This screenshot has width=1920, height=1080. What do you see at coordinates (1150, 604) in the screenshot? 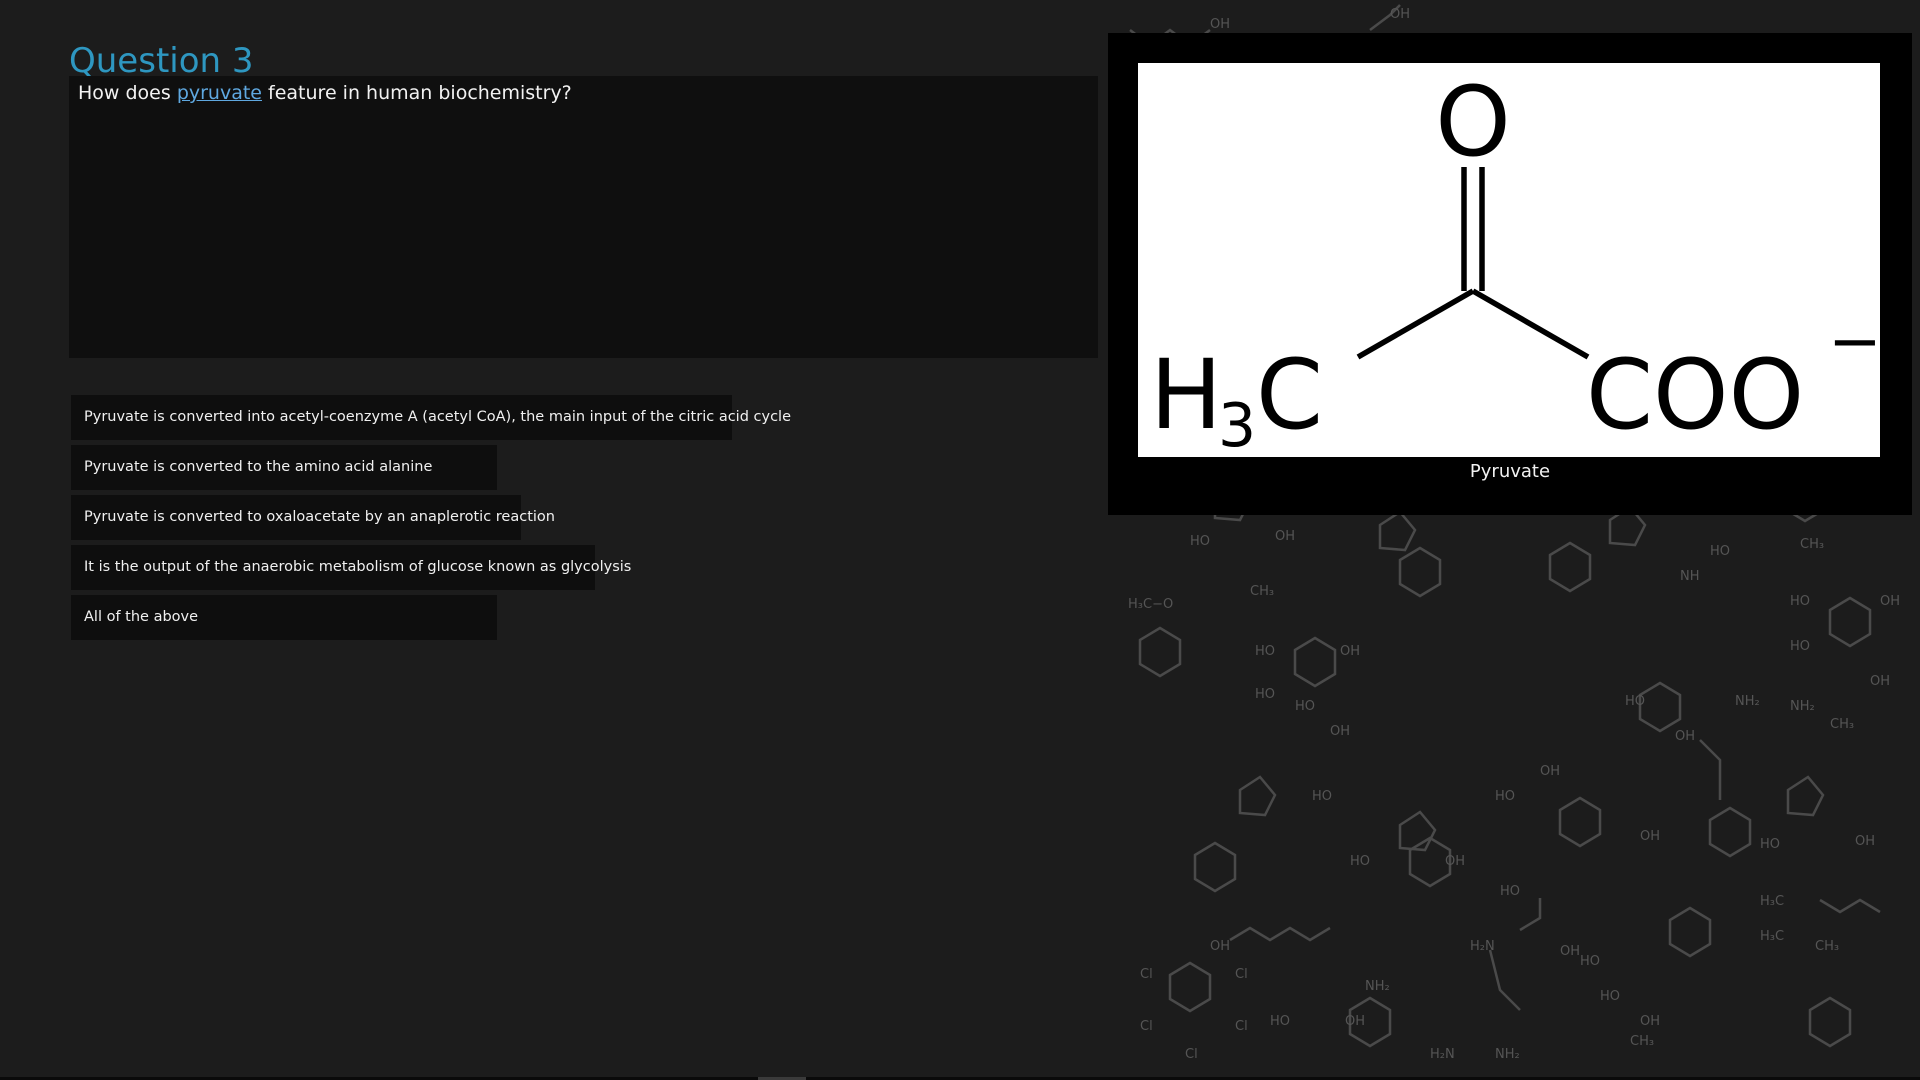
I see `svg-text: H₃C−O` at bounding box center [1150, 604].